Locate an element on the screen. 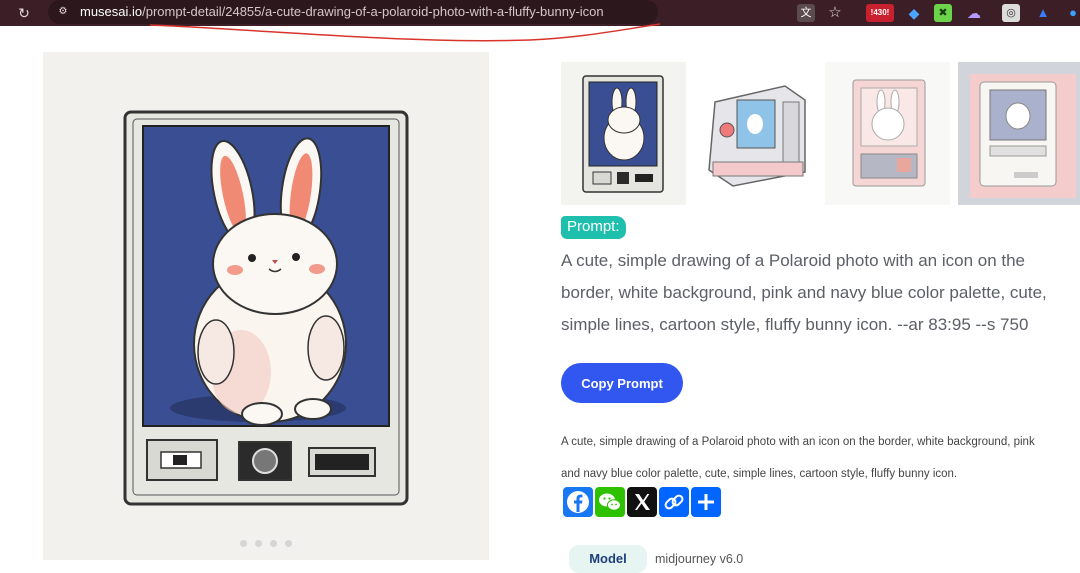  thumbnail-3-image is located at coordinates (889, 133).